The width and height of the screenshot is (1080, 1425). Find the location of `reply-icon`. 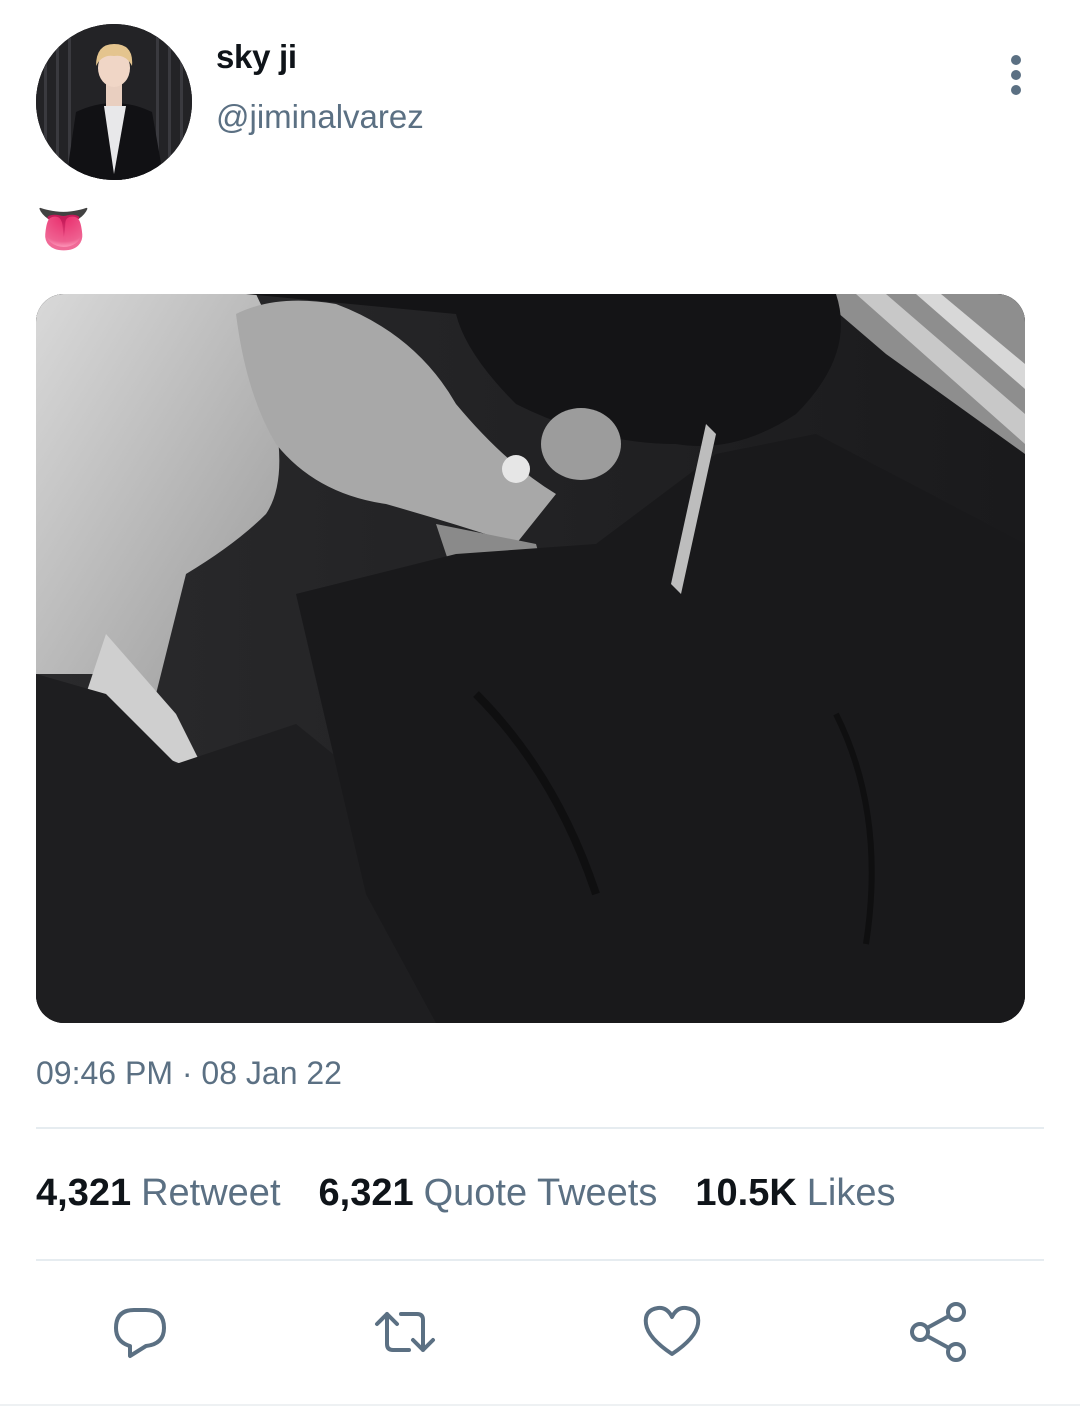

reply-icon is located at coordinates (140, 1333).